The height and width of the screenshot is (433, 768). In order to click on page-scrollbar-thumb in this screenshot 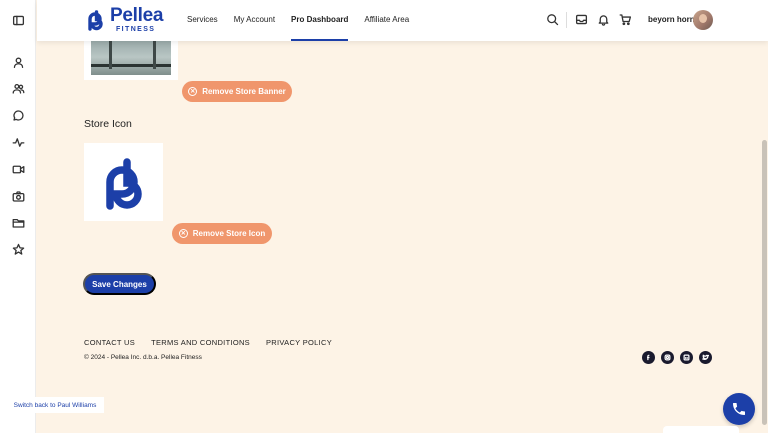, I will do `click(764, 282)`.